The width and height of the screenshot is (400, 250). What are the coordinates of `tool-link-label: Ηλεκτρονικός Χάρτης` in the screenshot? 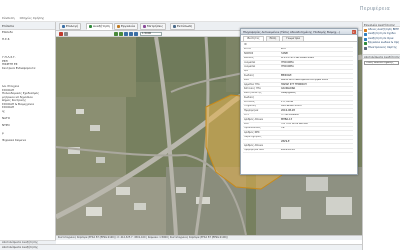 It's located at (382, 47).